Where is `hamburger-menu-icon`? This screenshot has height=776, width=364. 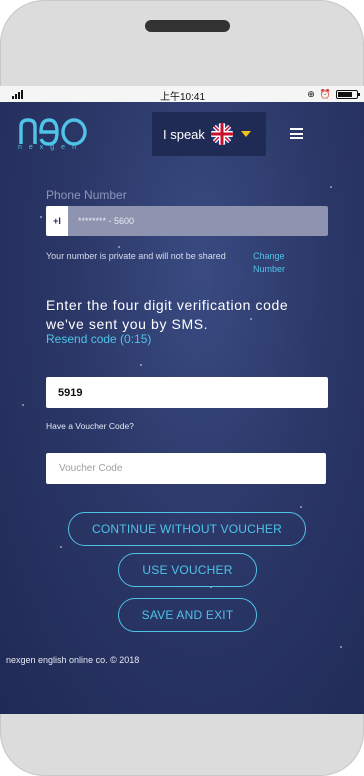
hamburger-menu-icon is located at coordinates (296, 133).